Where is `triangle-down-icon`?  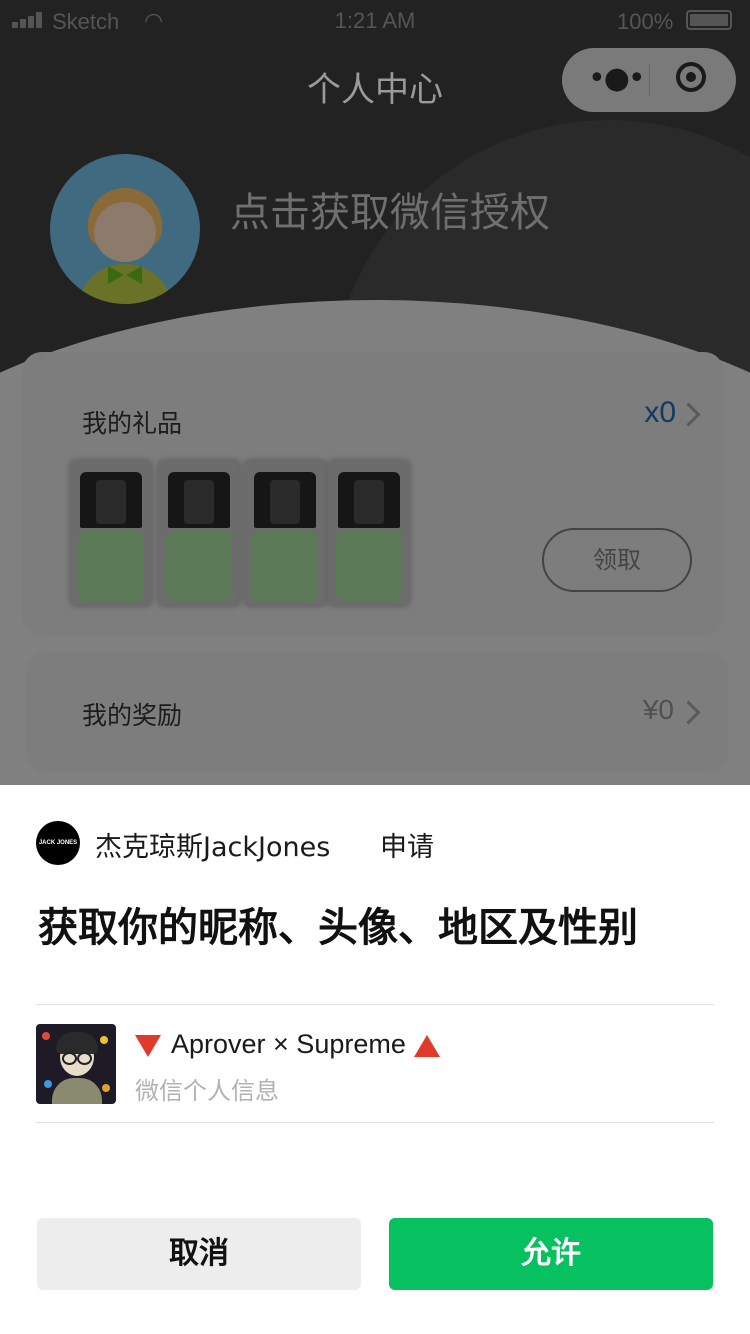
triangle-down-icon is located at coordinates (148, 1045).